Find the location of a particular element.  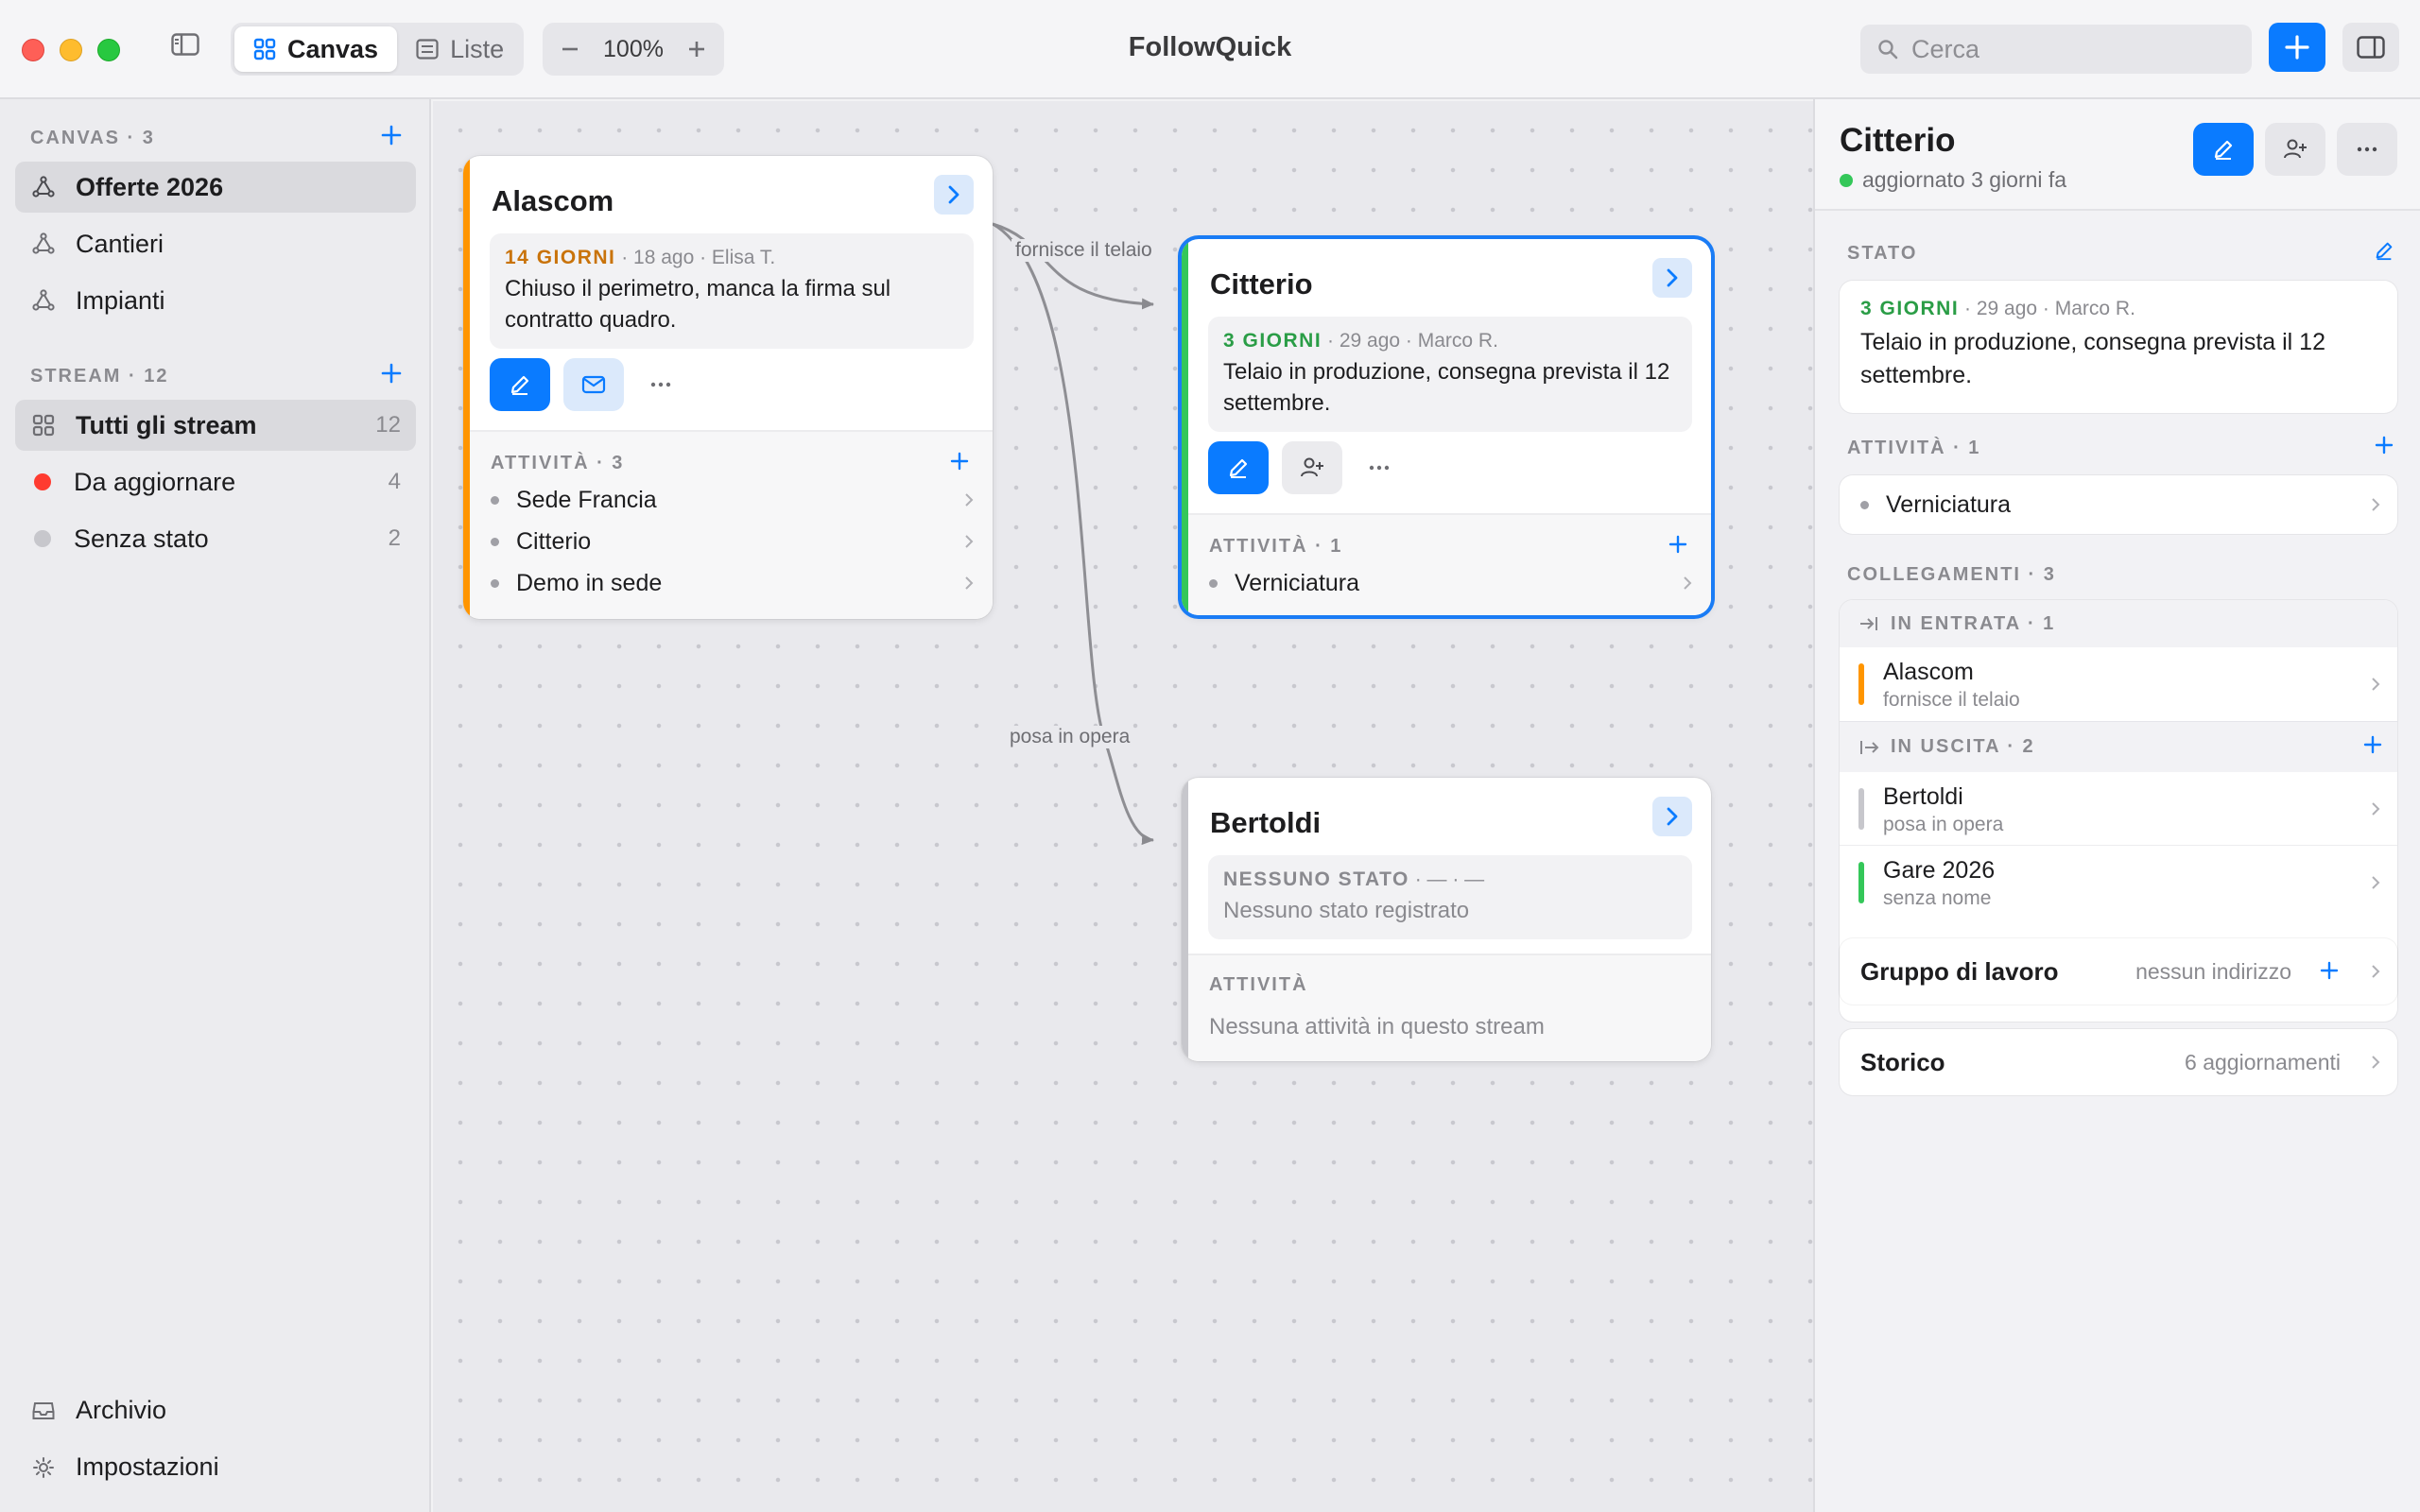

search-field is located at coordinates (2056, 49).